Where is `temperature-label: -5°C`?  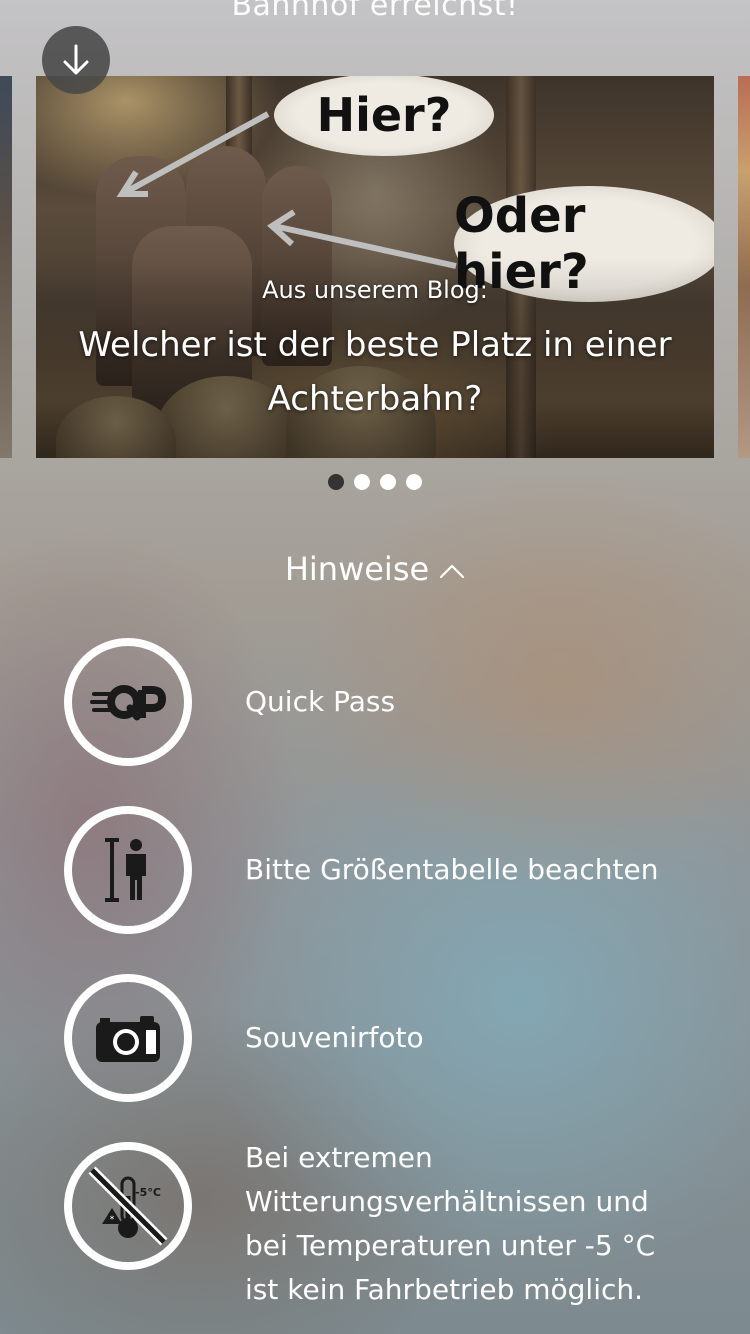
temperature-label: -5°C is located at coordinates (148, 1192).